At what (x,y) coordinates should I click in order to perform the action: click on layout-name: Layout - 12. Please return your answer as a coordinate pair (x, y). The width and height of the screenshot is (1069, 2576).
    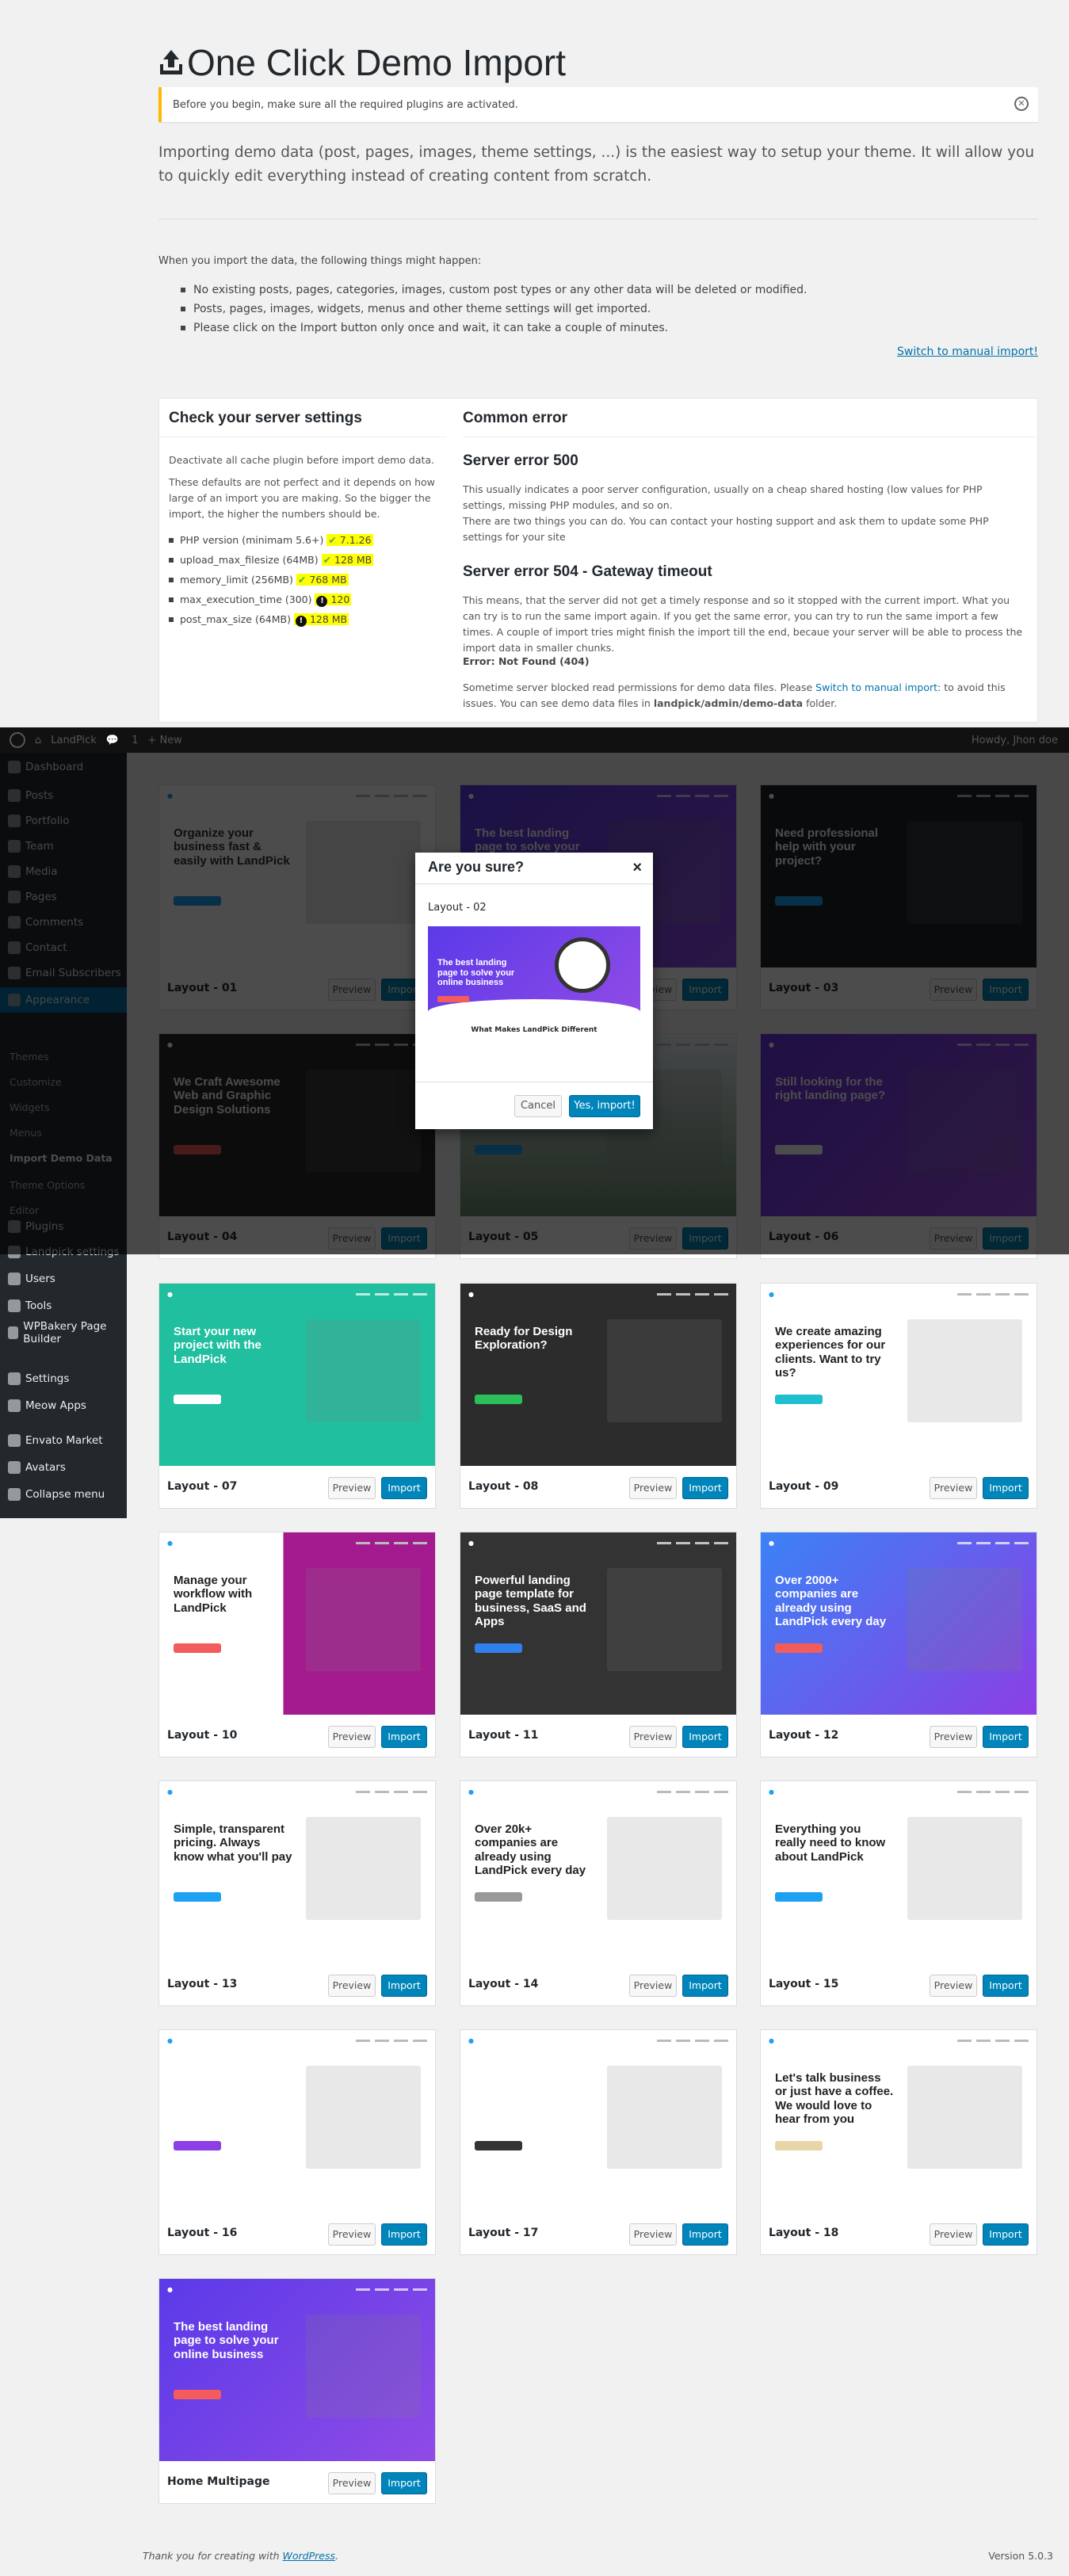
    Looking at the image, I should click on (804, 1735).